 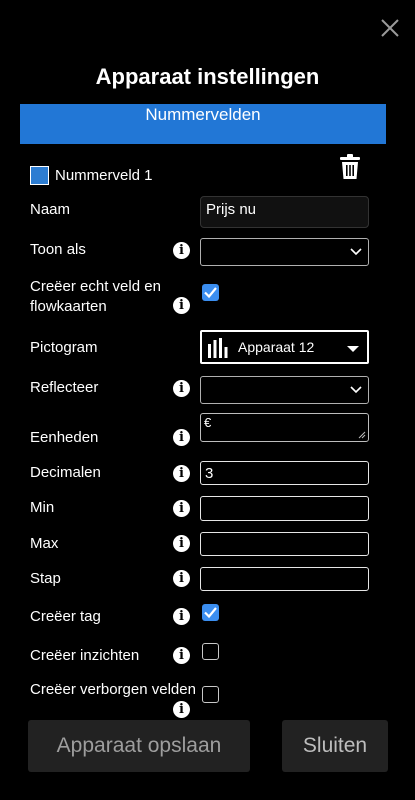 I want to click on naam-label: Naam, so click(x=50, y=209).